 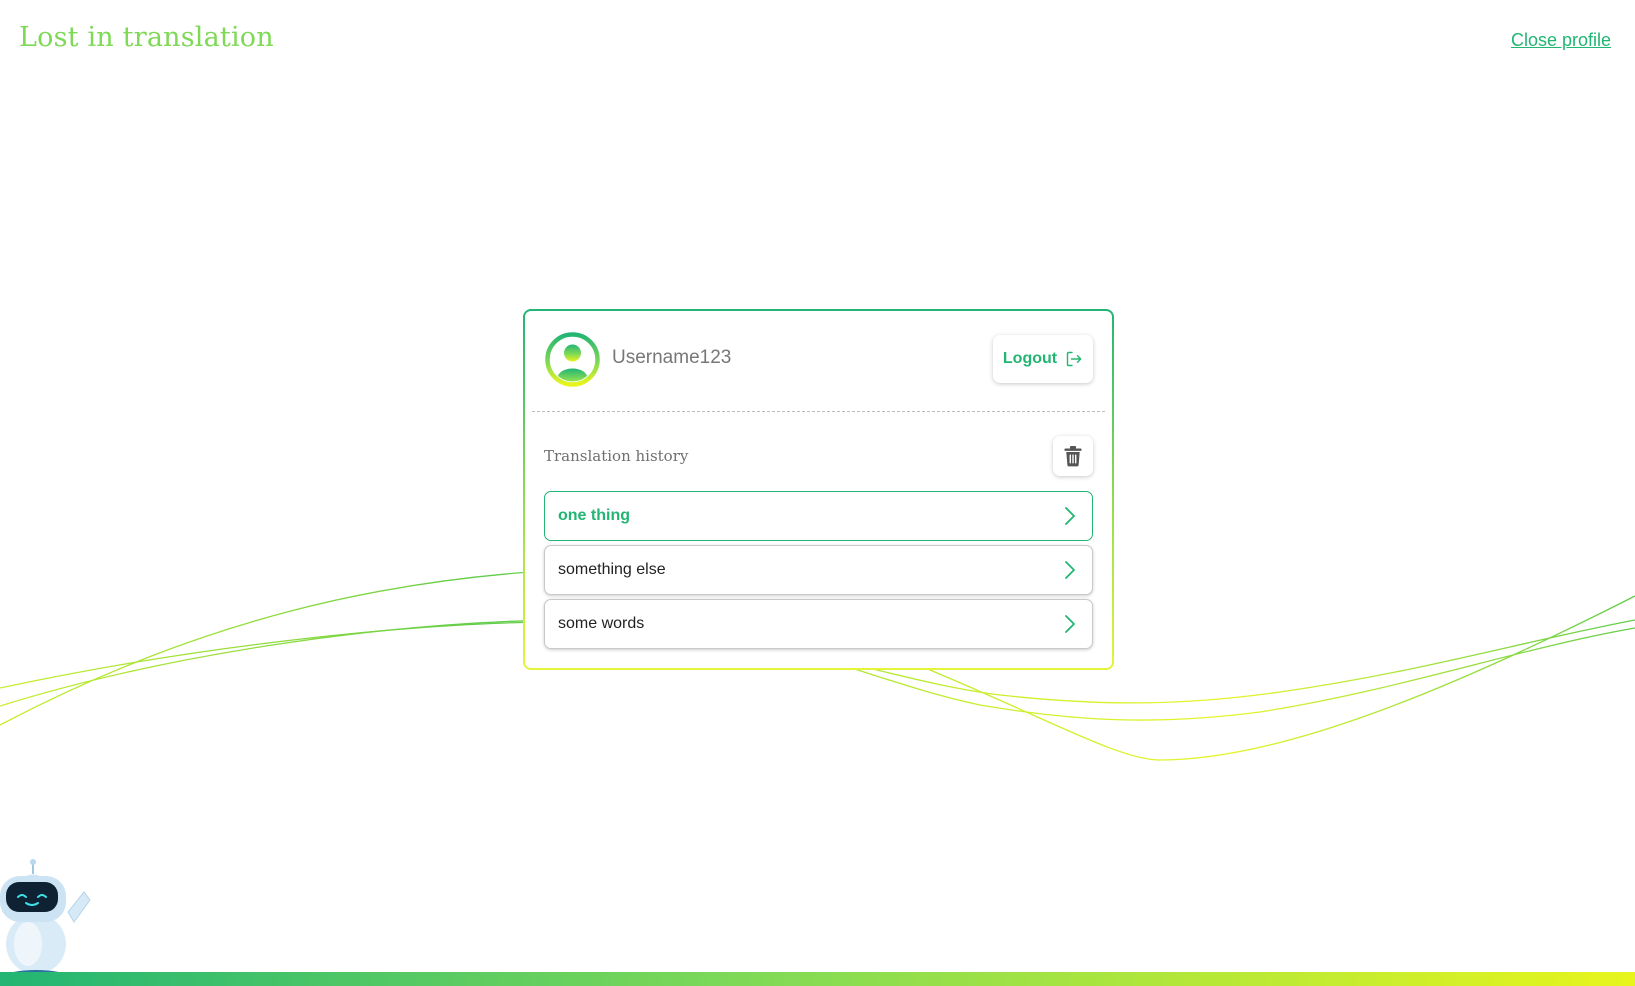 What do you see at coordinates (817, 979) in the screenshot?
I see `bottom-gradient-bar` at bounding box center [817, 979].